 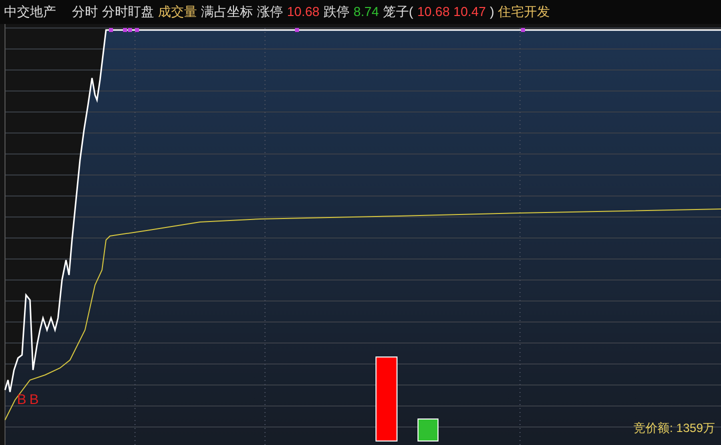 I want to click on volume-bar, so click(x=428, y=430).